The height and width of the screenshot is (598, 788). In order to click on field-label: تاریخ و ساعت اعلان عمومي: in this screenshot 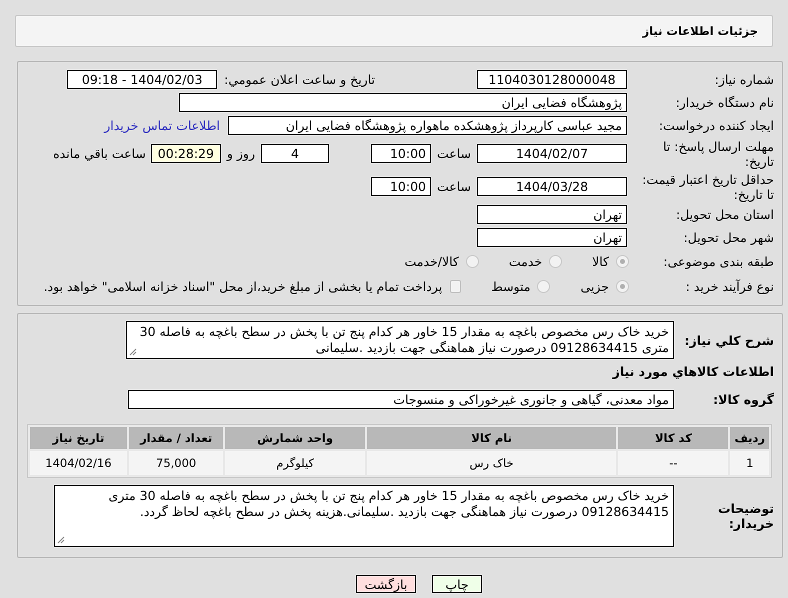, I will do `click(299, 79)`.